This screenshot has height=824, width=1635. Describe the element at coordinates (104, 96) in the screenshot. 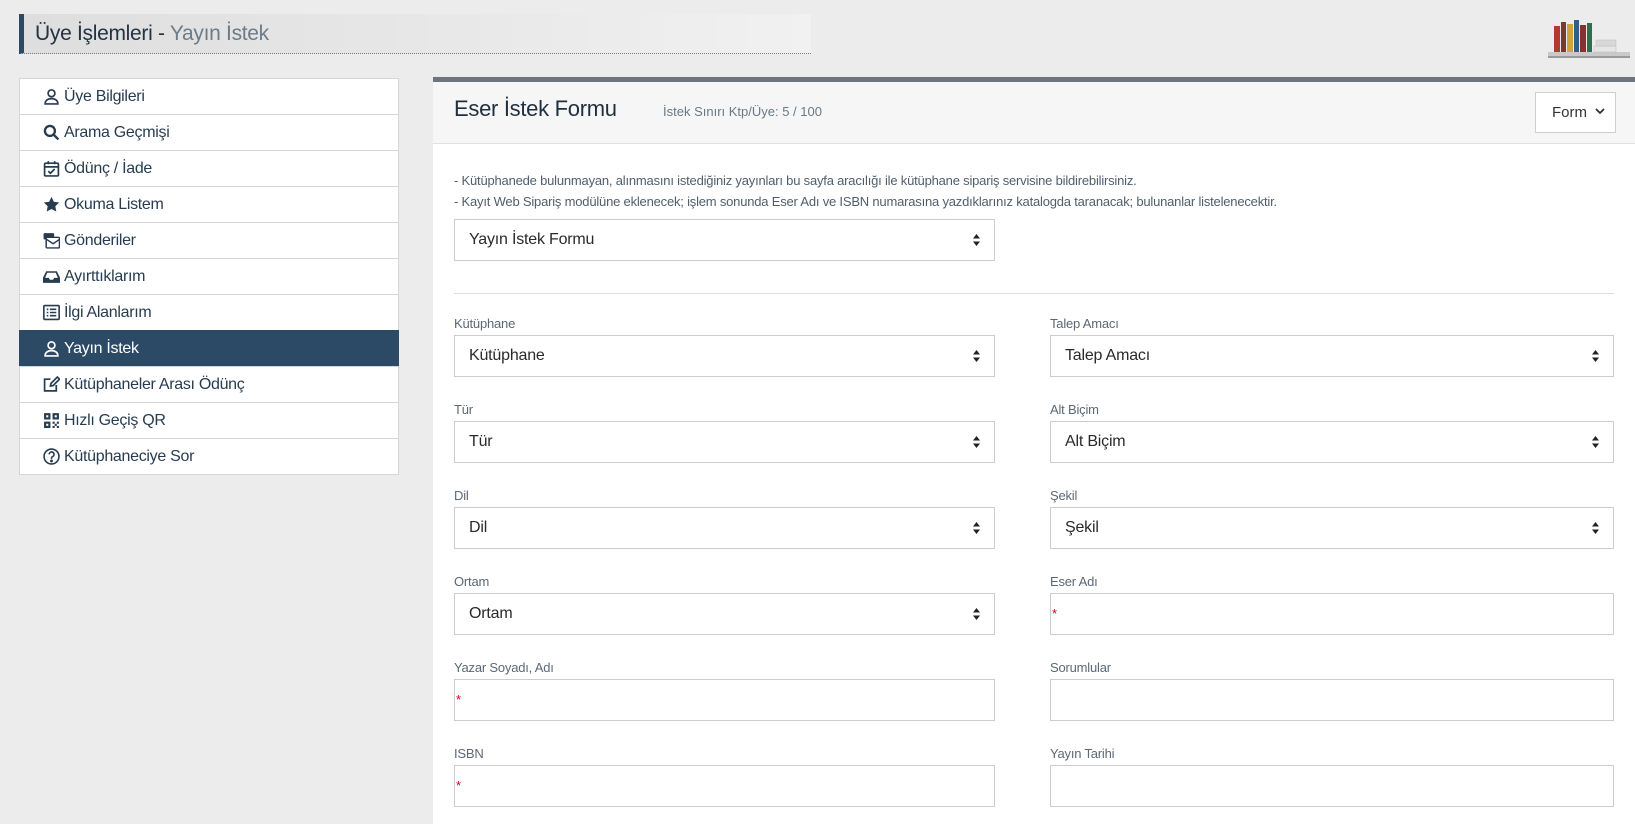

I see `sidebar-item-label: Üye Bilgileri` at that location.